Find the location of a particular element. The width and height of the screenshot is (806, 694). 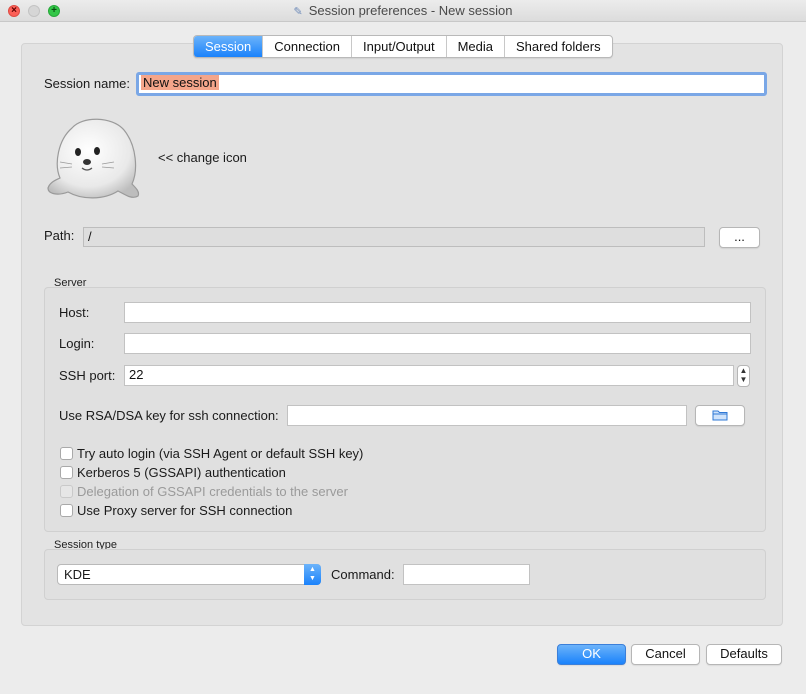

session-type-value: KDE is located at coordinates (77, 574).